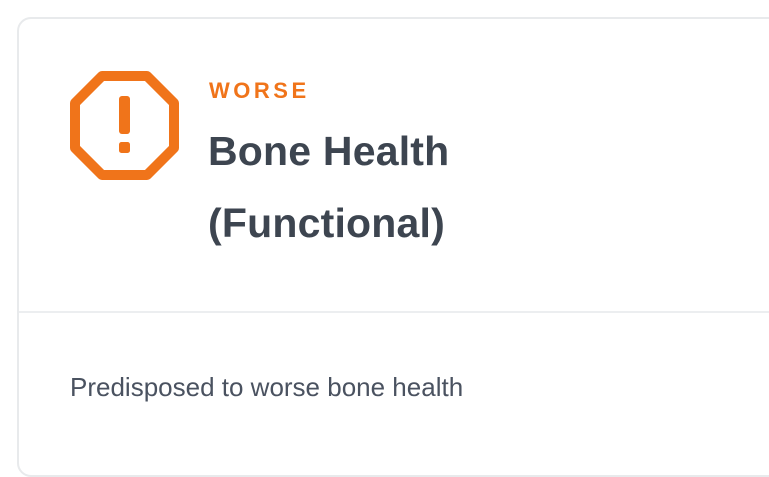 The width and height of the screenshot is (769, 477). I want to click on trait-description: Predisposed to worse bone health, so click(267, 387).